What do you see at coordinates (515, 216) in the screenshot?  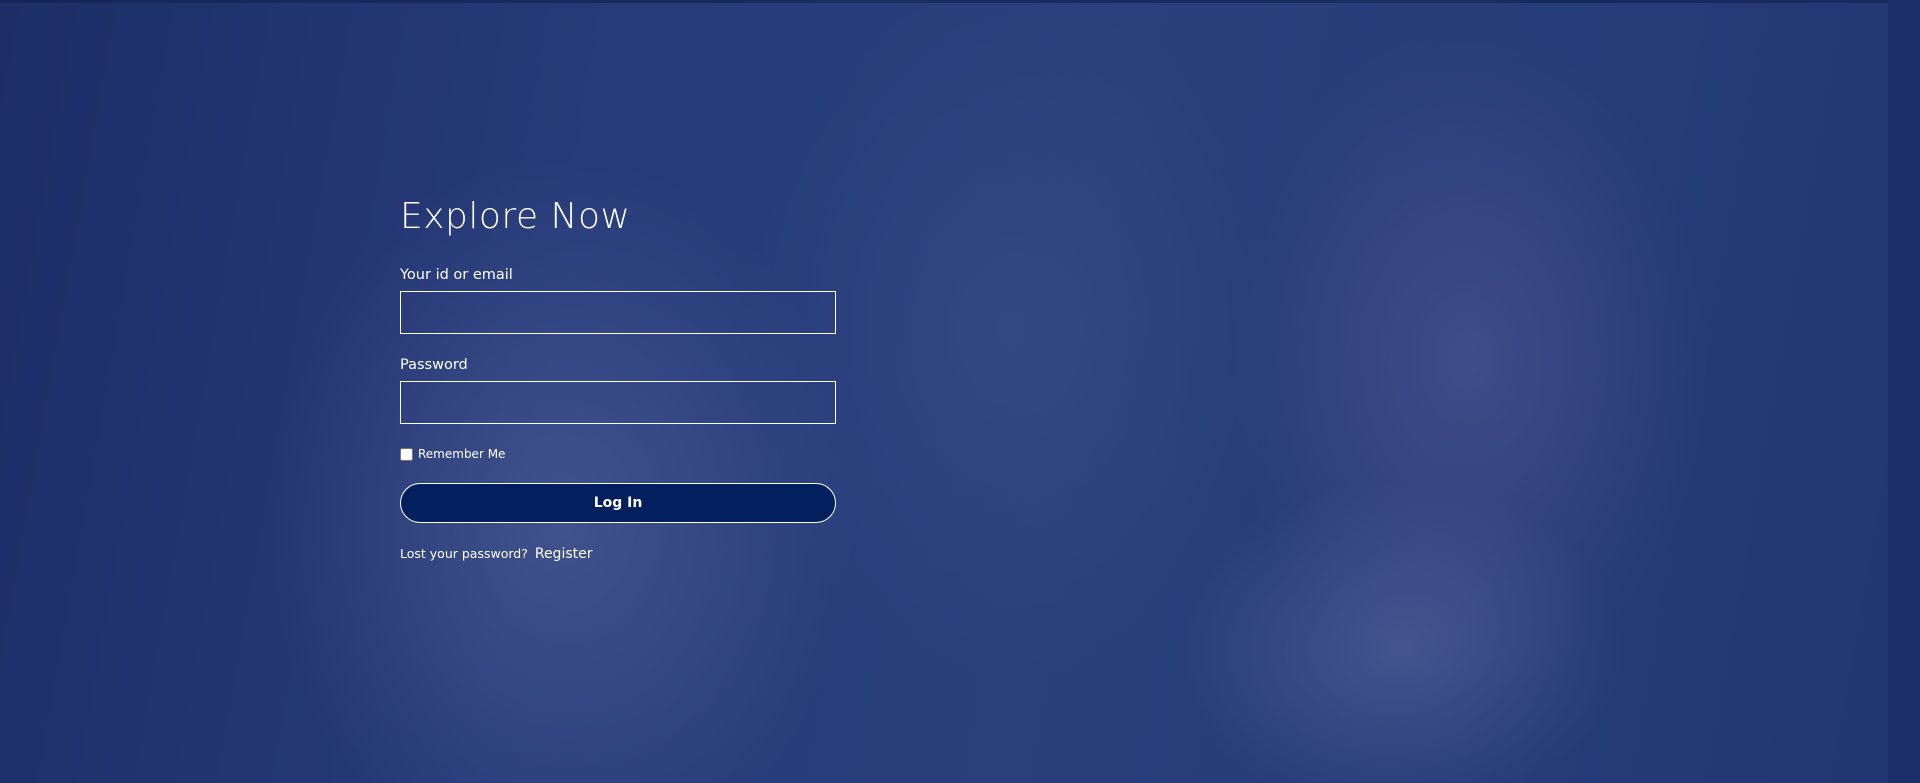 I see `login-title: Explore Now` at bounding box center [515, 216].